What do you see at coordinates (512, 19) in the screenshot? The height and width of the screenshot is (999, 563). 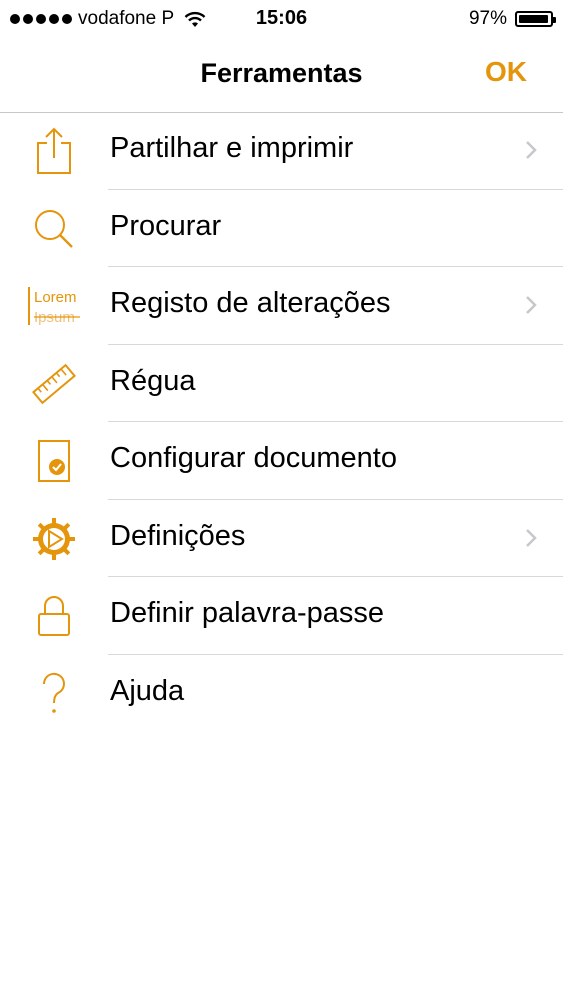 I see `status-right: 97%` at bounding box center [512, 19].